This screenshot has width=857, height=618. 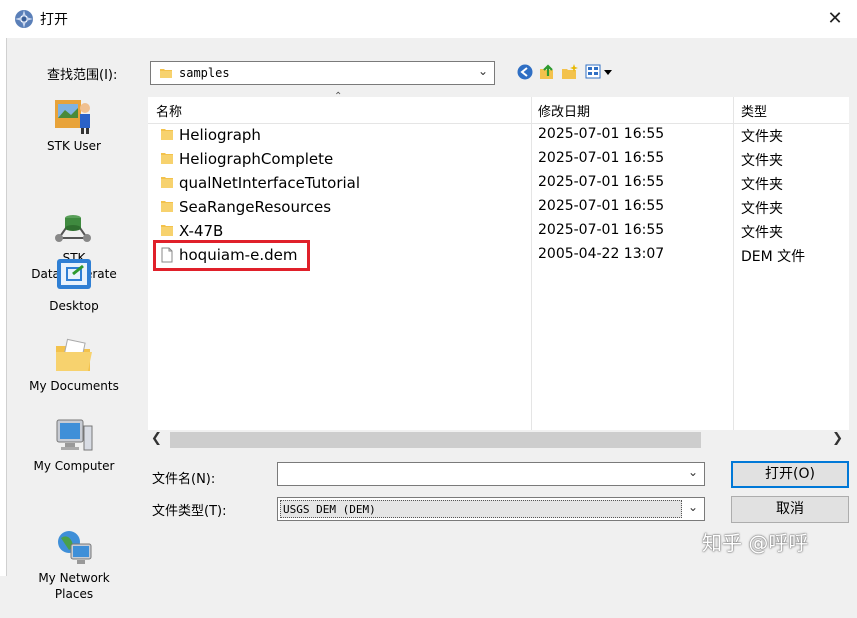 What do you see at coordinates (754, 110) in the screenshot?
I see `column-header-type: 类型` at bounding box center [754, 110].